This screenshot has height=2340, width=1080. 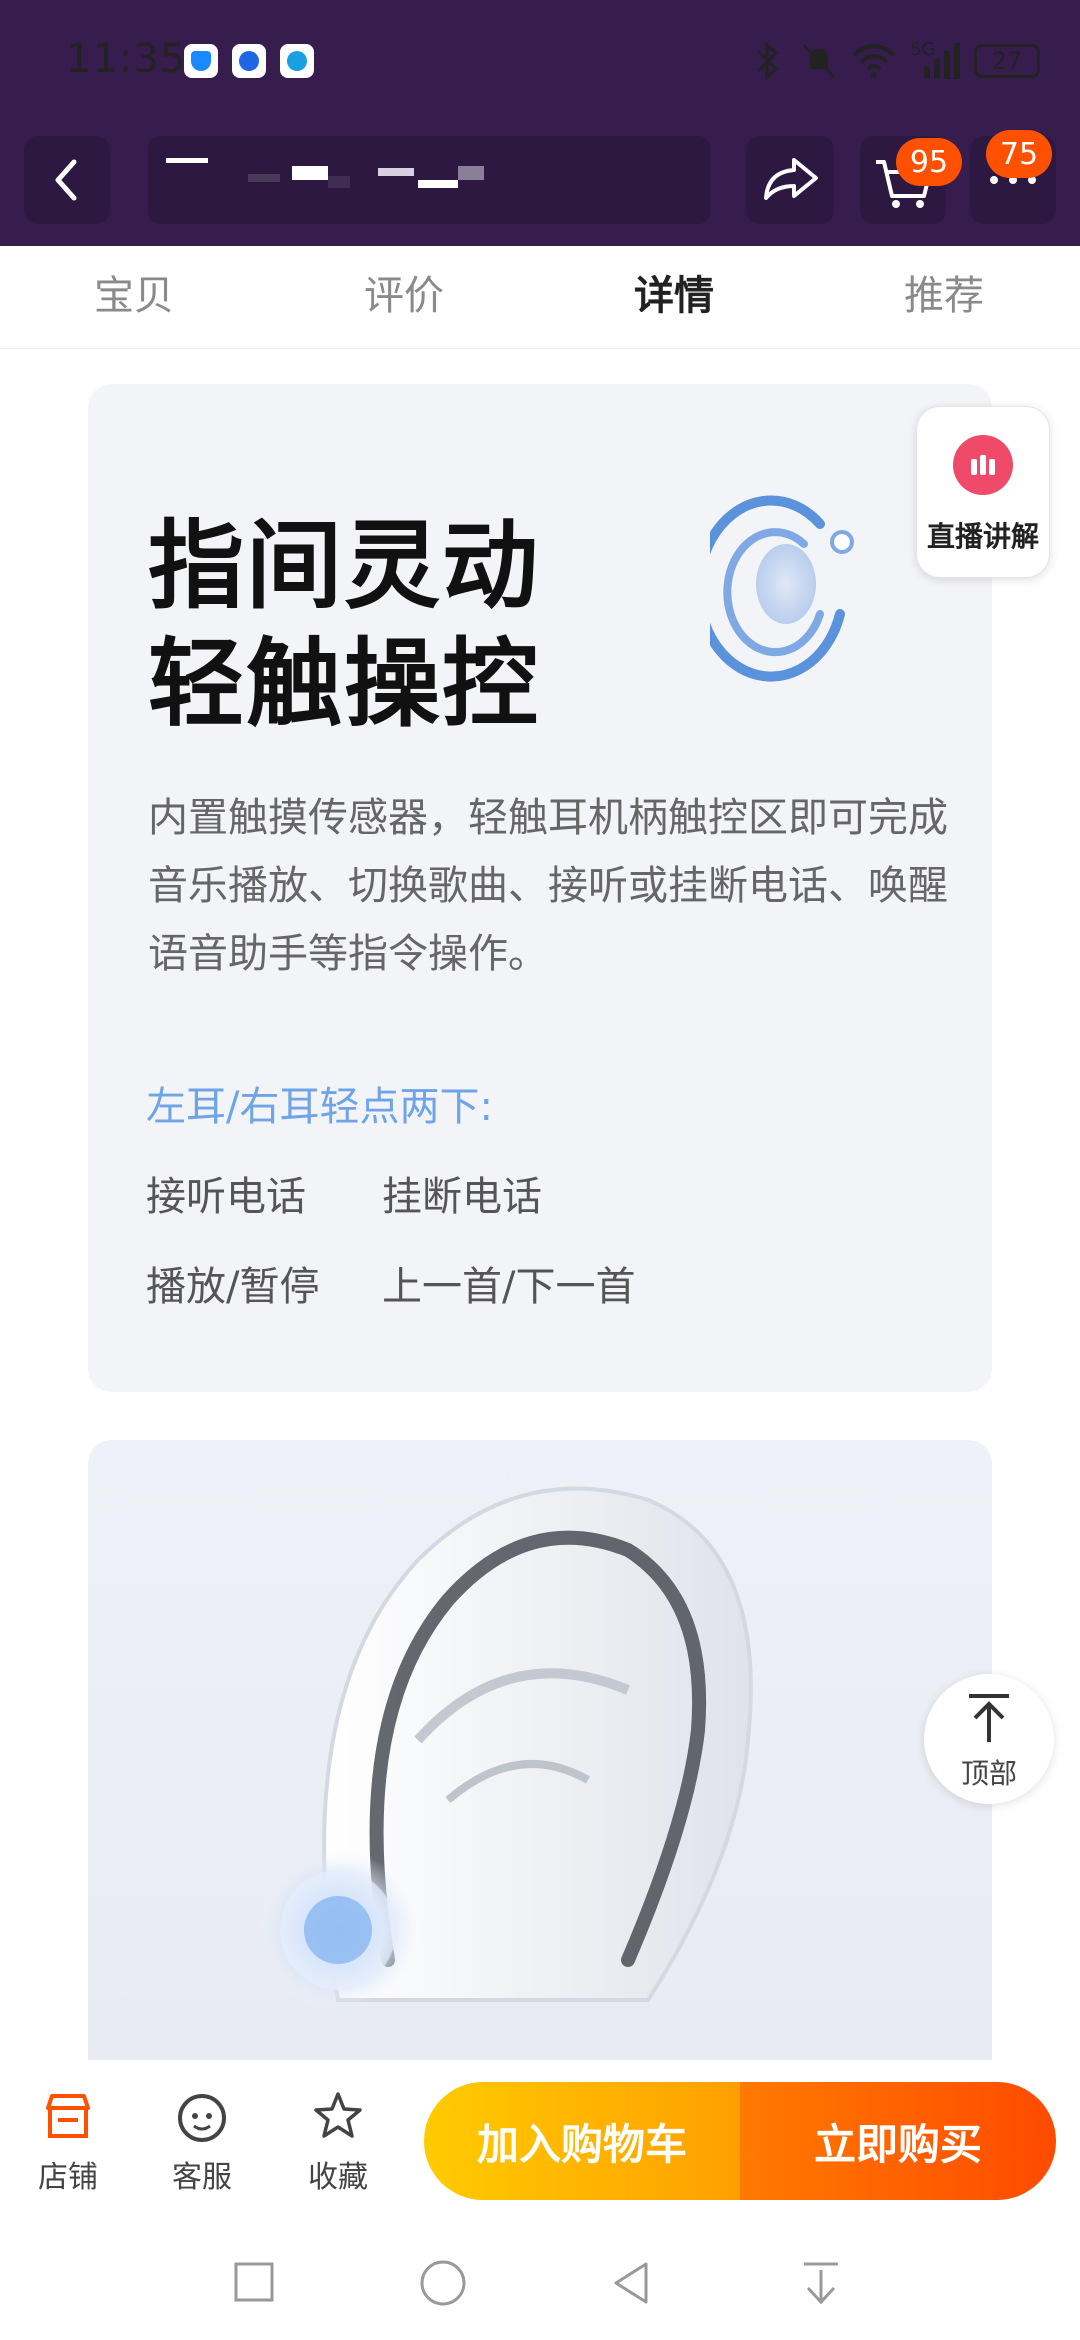 I want to click on globe-app-icon, so click(x=297, y=61).